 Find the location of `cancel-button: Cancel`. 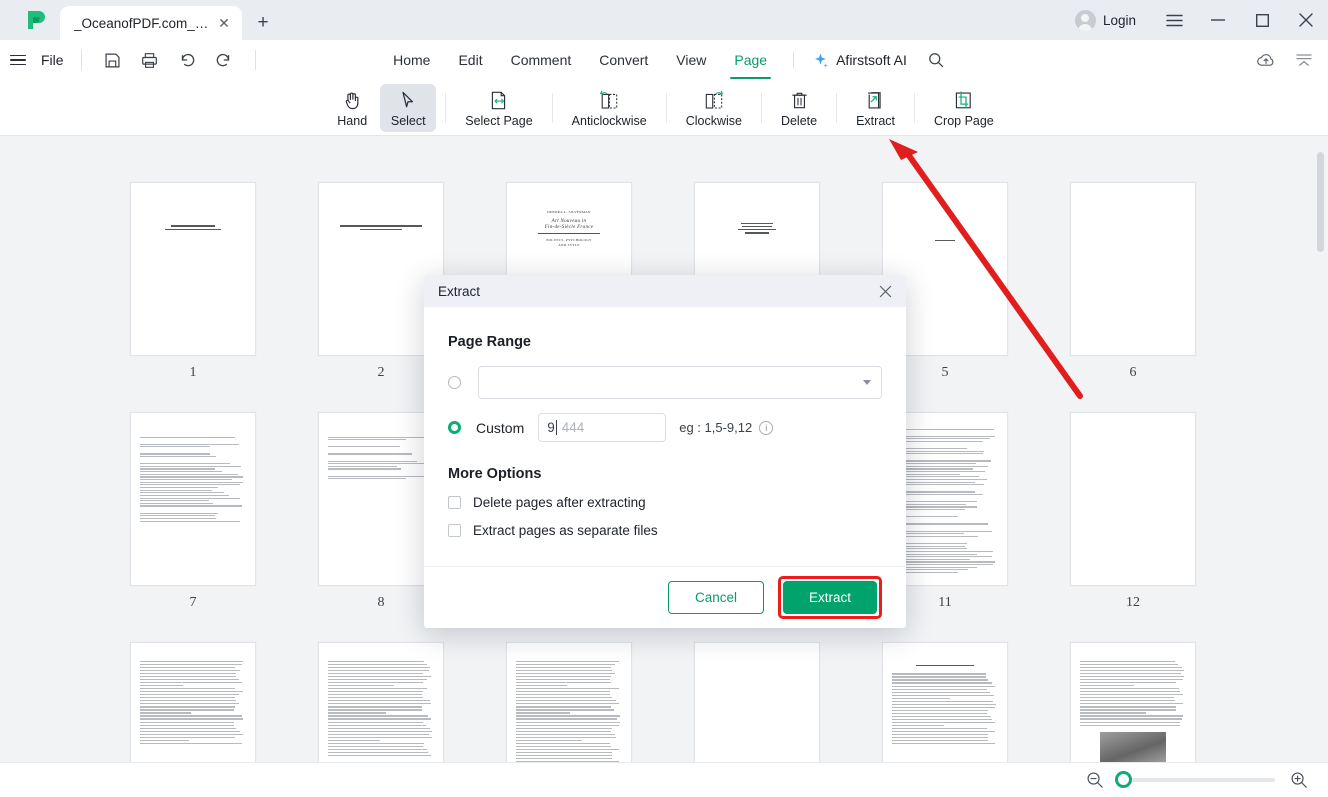

cancel-button: Cancel is located at coordinates (715, 597).